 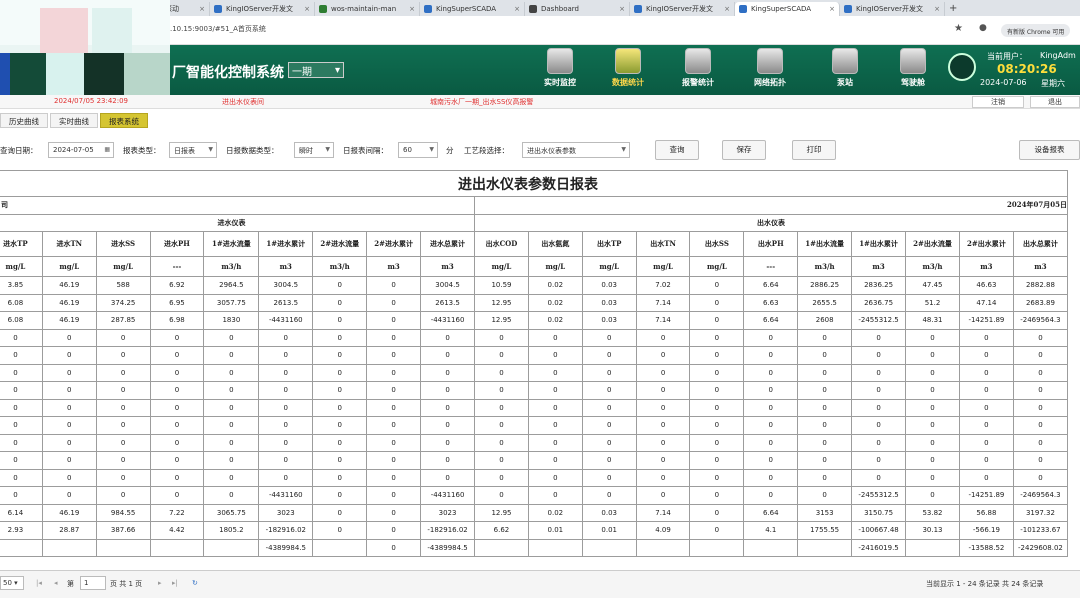 What do you see at coordinates (160, 583) in the screenshot?
I see `next-page-icon: ▸` at bounding box center [160, 583].